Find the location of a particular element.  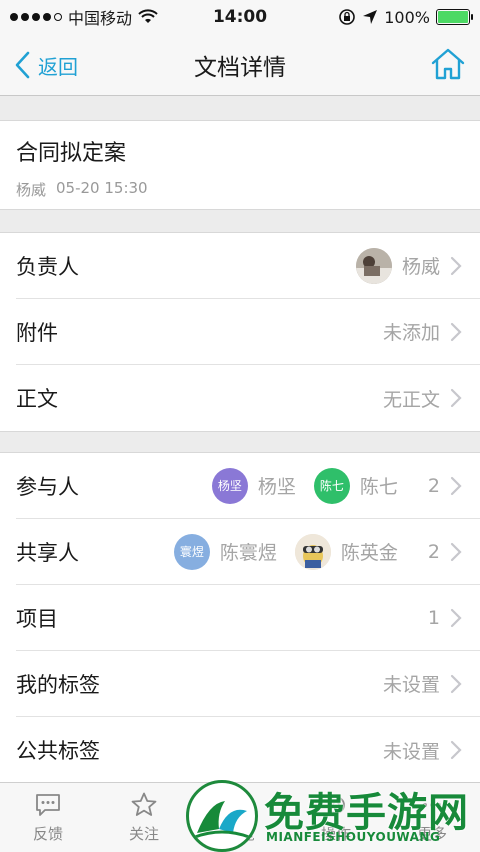

gear-icon is located at coordinates (336, 805).